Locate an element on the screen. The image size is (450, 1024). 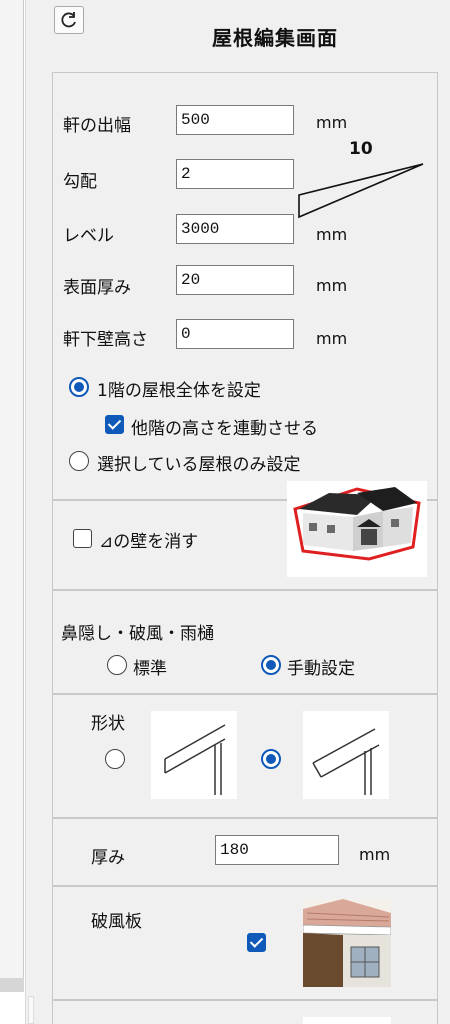
level-input: 3000 is located at coordinates (235, 229).